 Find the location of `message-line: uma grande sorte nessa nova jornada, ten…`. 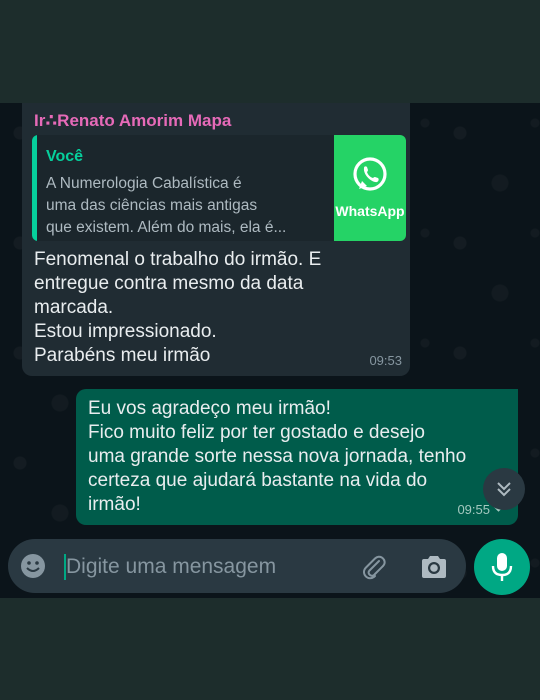

message-line: uma grande sorte nessa nova jornada, ten… is located at coordinates (277, 456).